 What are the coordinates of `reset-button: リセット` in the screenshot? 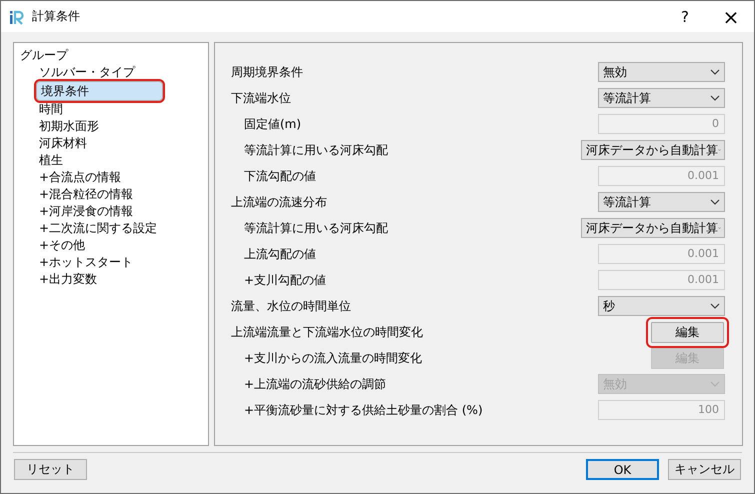 It's located at (50, 469).